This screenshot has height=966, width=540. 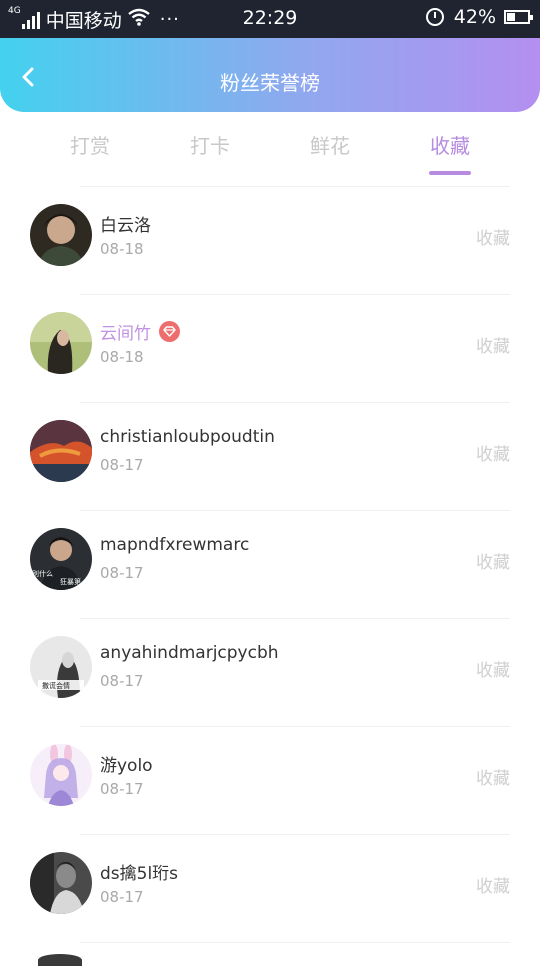 I want to click on user-name: ds擒5l珩s, so click(x=139, y=874).